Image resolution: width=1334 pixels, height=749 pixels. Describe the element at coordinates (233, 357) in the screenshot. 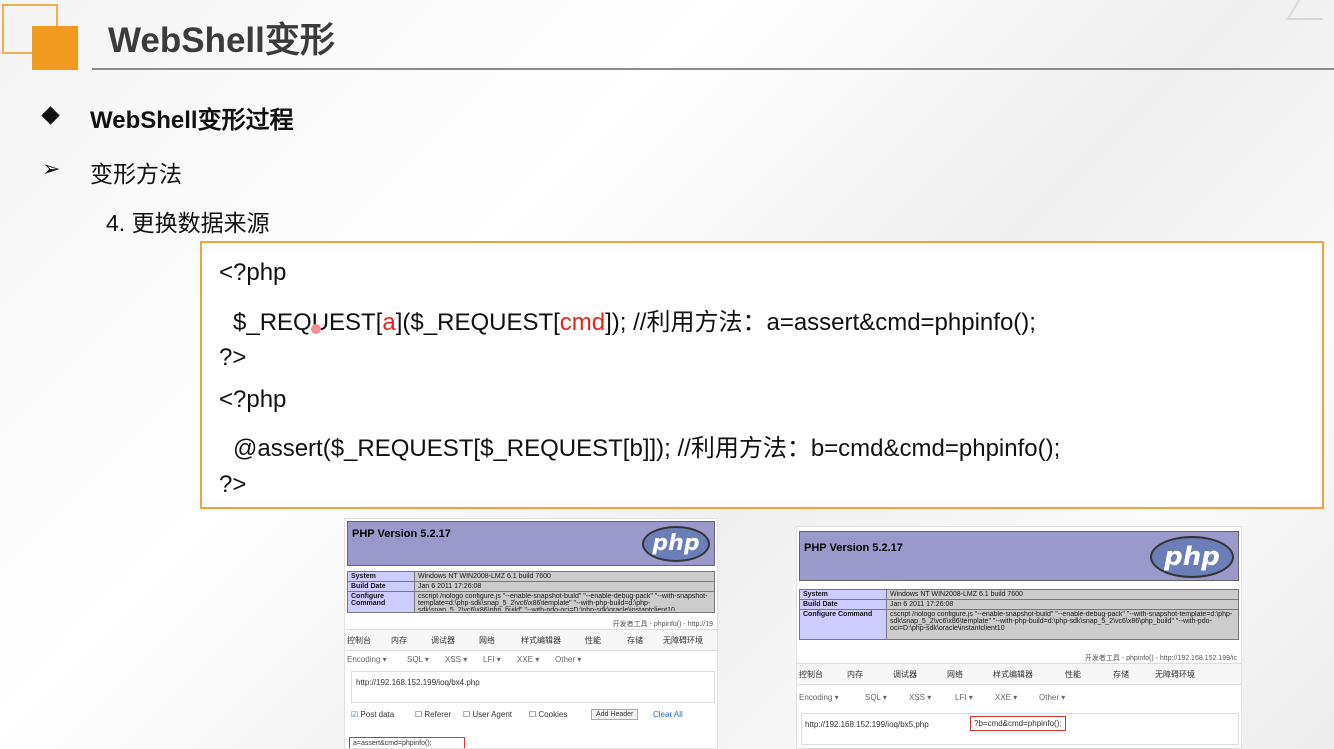

I see `code-line-3: ?>` at that location.